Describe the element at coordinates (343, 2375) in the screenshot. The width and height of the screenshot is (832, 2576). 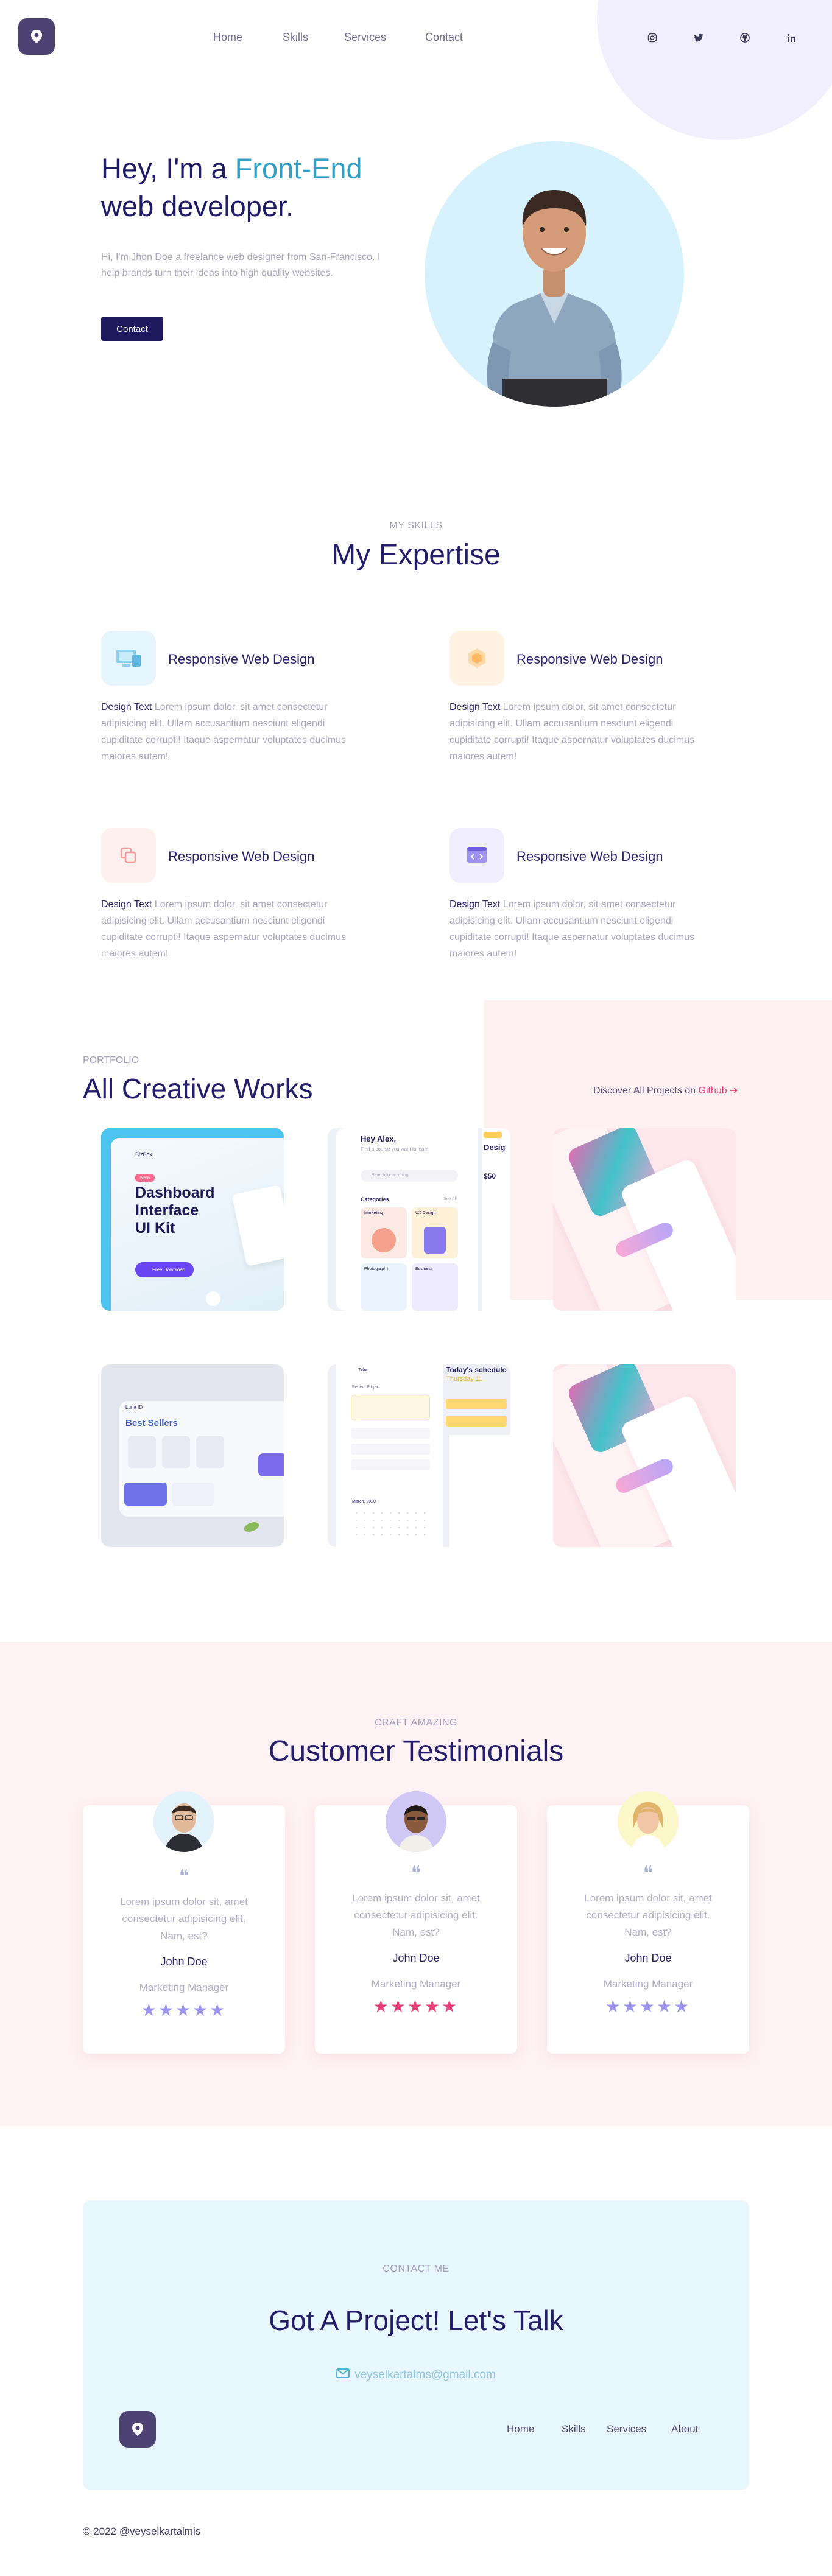
I see `mail-icon` at that location.